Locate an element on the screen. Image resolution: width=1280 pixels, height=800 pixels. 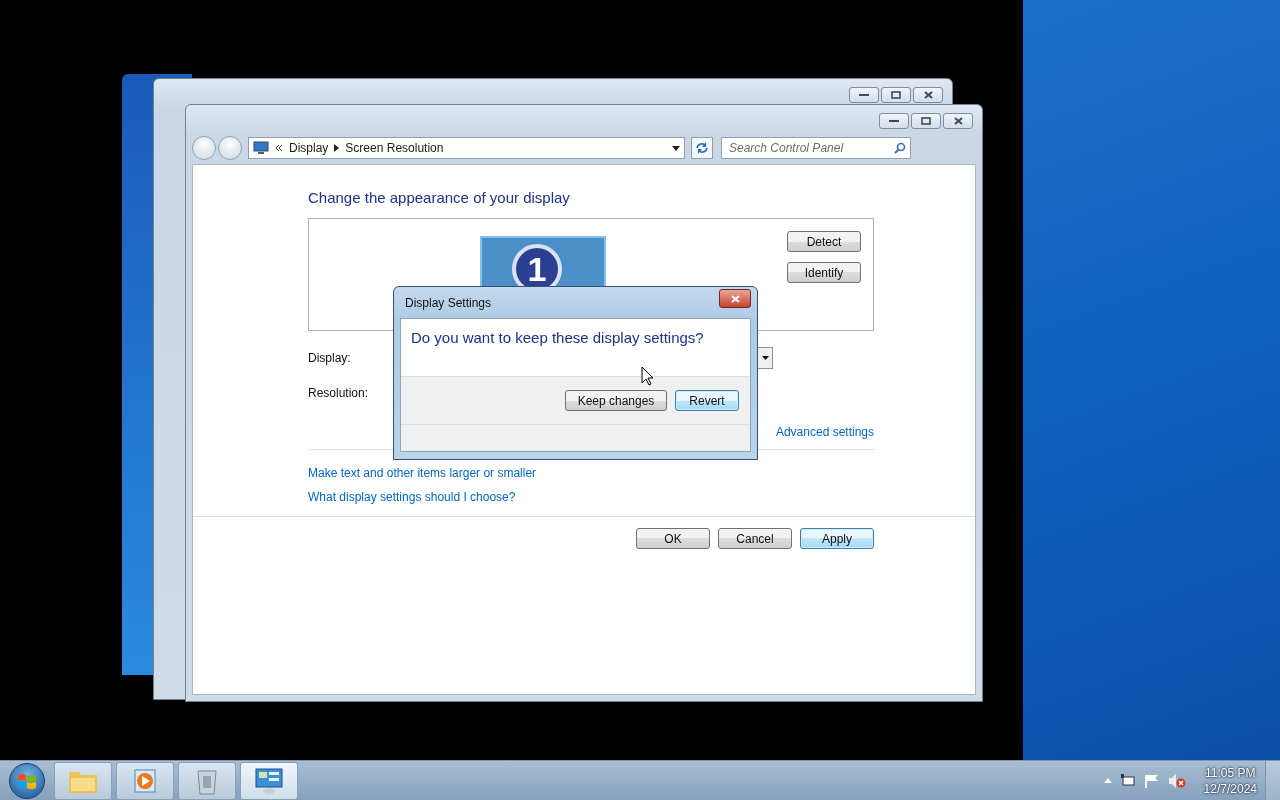
play-icon is located at coordinates (145, 780).